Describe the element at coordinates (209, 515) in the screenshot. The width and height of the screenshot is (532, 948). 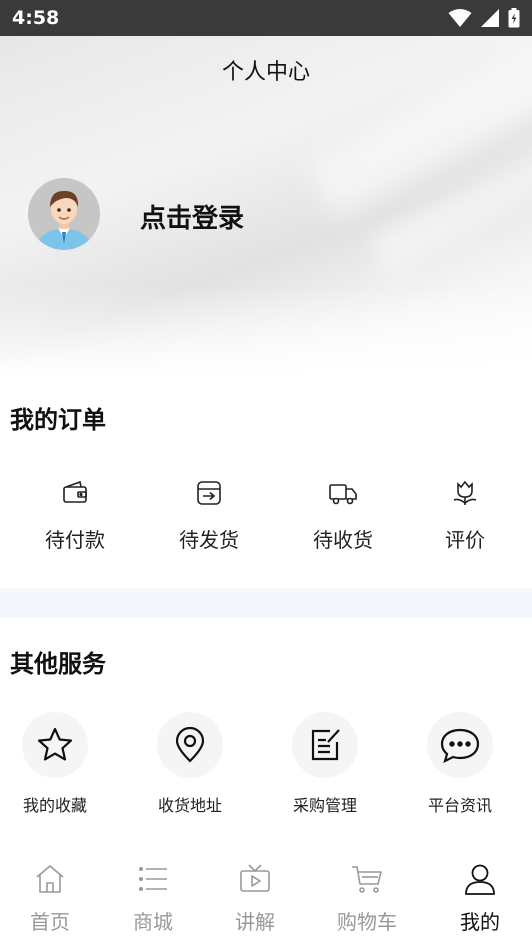
I see `order-pending-shipment: 待发货` at that location.